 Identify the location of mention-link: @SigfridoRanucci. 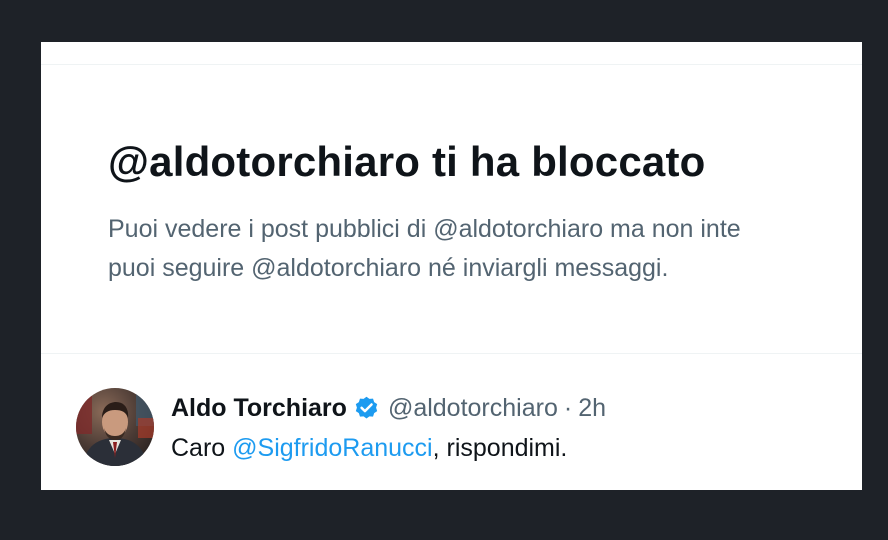
(332, 448).